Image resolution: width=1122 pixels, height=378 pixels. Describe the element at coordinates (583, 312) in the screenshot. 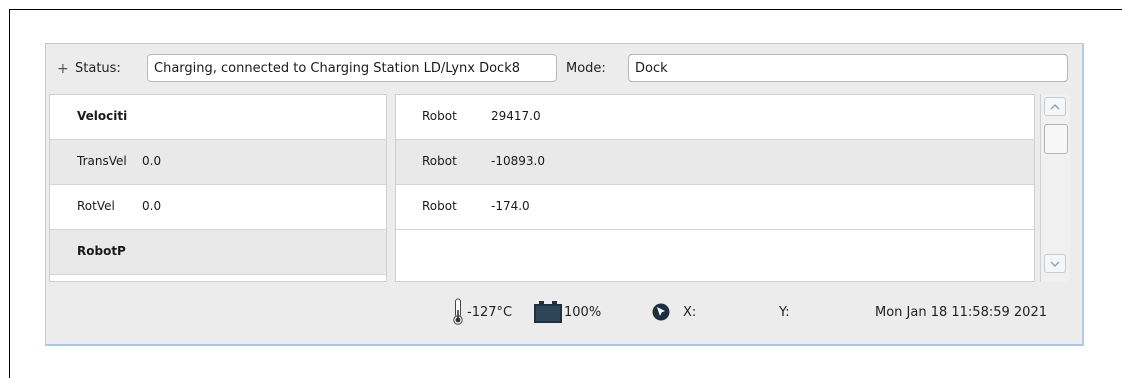

I see `battery-readout: 100%` at that location.